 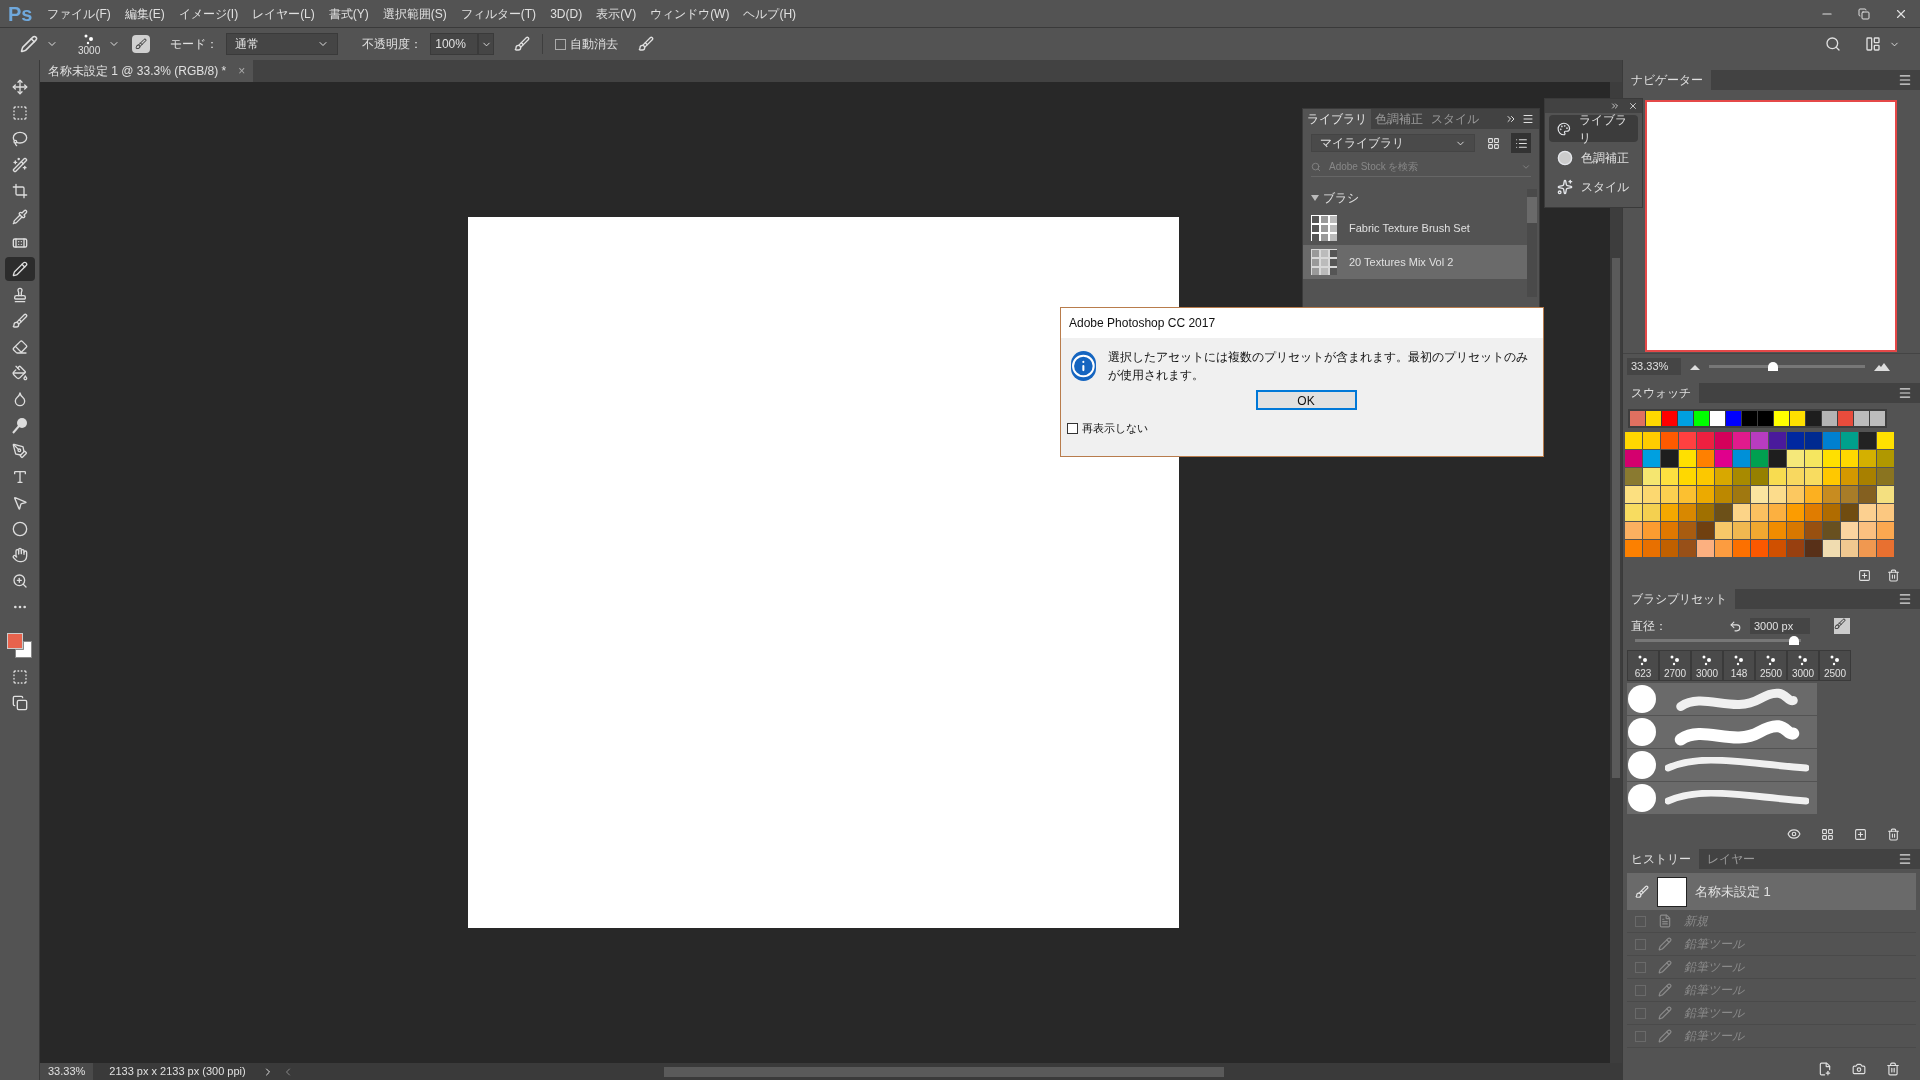 What do you see at coordinates (1415, 262) in the screenshot?
I see `library-item: 20 Textures Mix Vol 2` at bounding box center [1415, 262].